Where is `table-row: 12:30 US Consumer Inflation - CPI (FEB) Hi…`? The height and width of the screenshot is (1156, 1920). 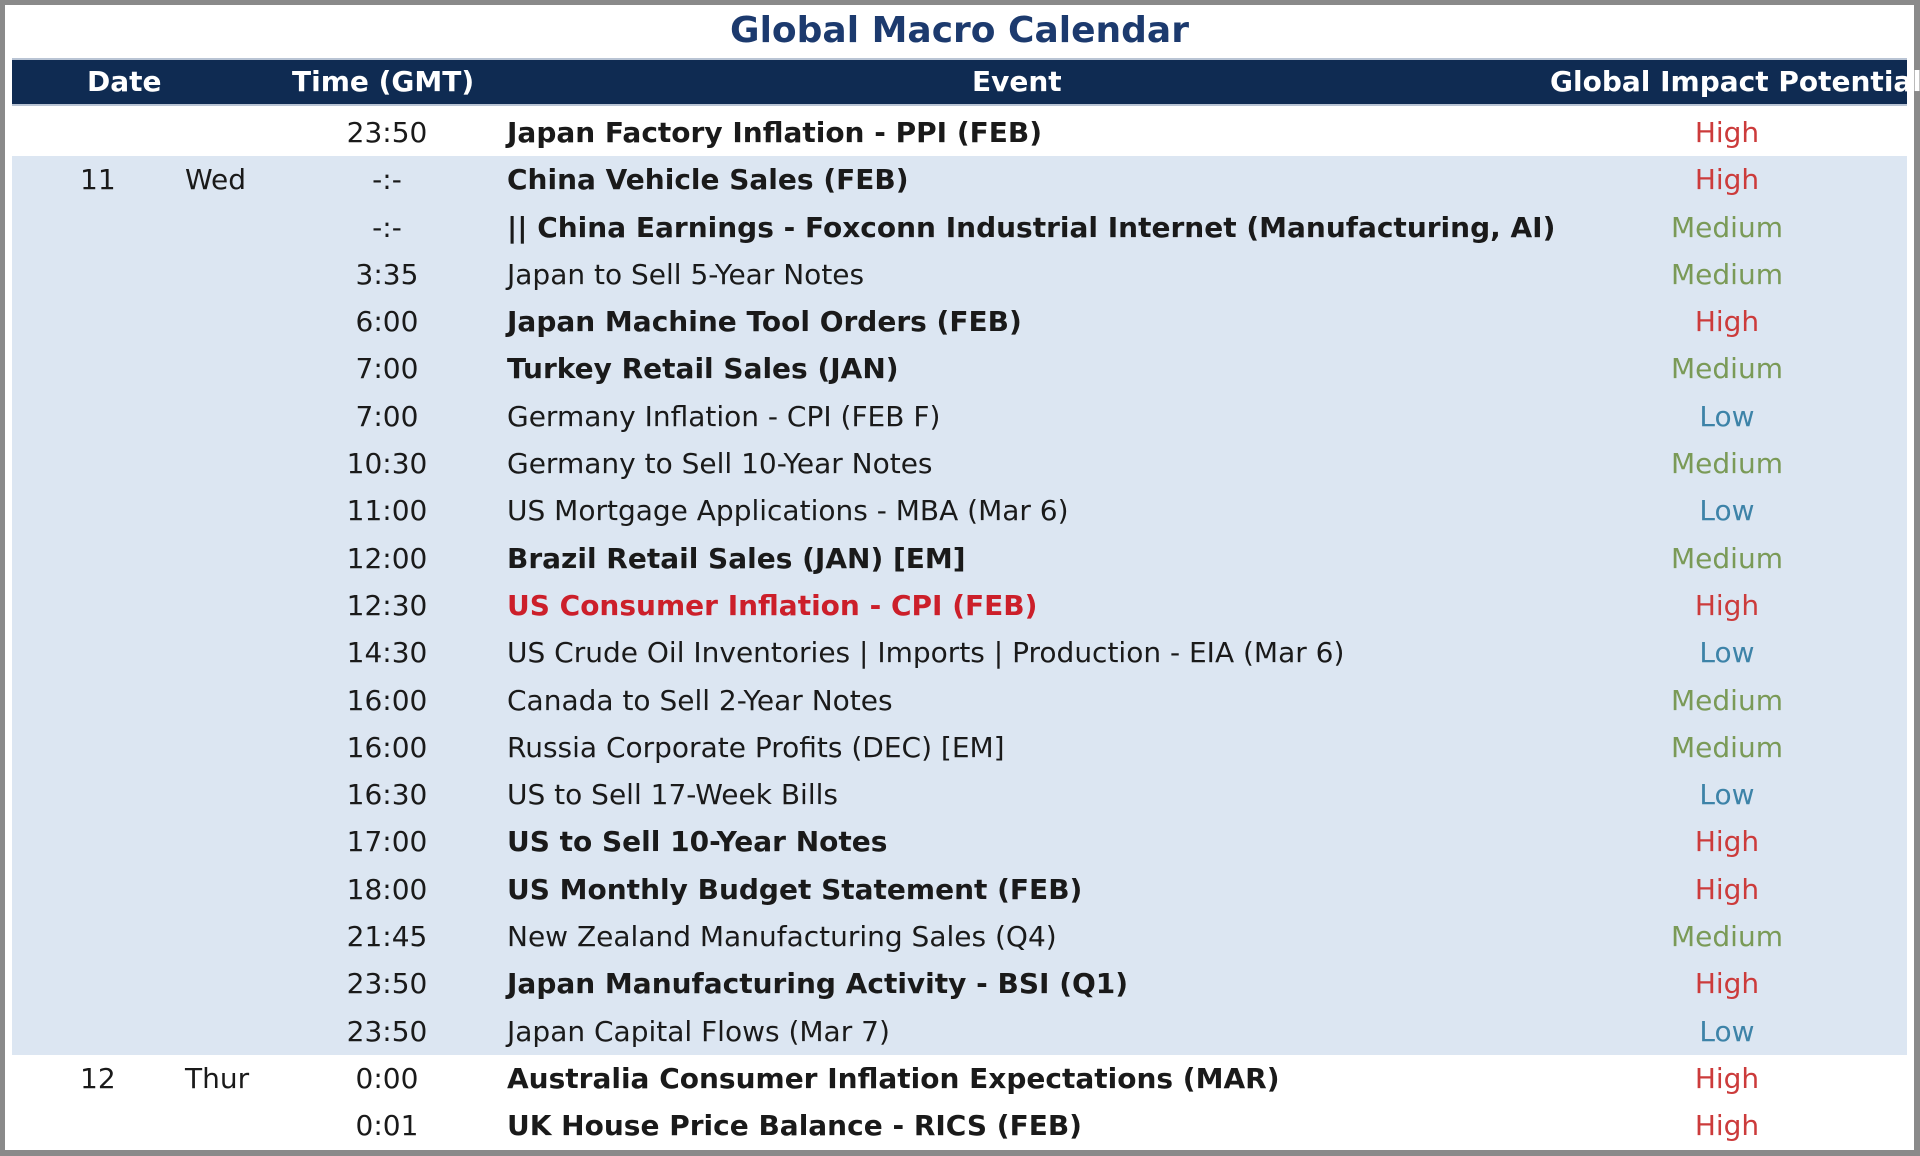 table-row: 12:30 US Consumer Inflation - CPI (FEB) Hi… is located at coordinates (959, 605).